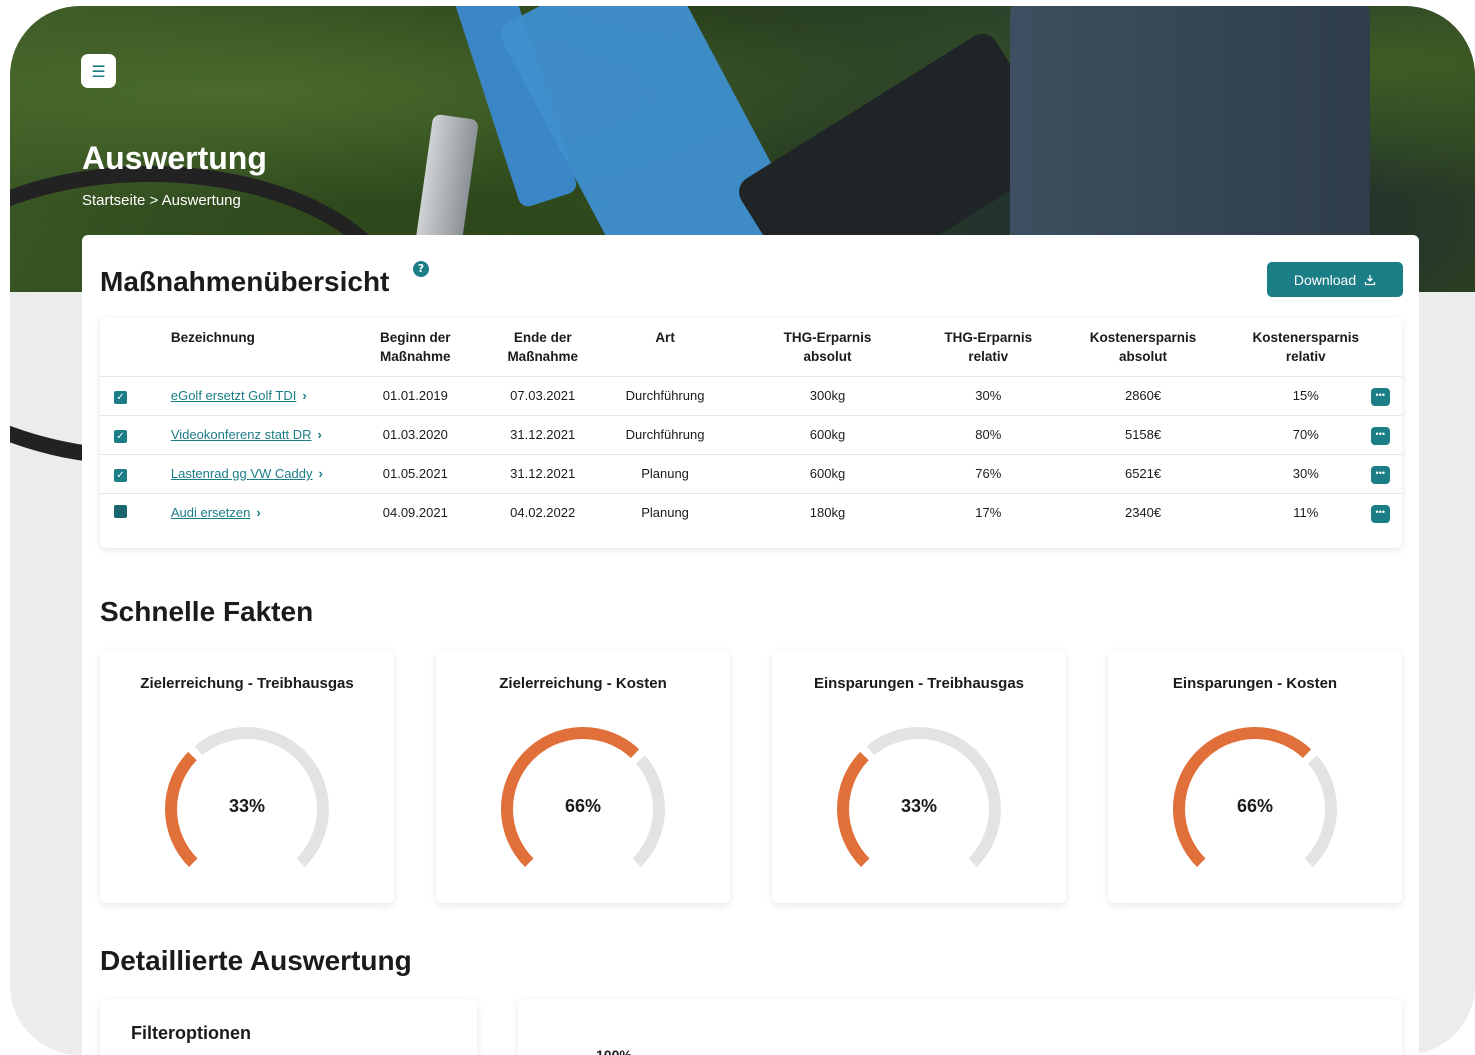 This screenshot has width=1475, height=1055. What do you see at coordinates (988, 434) in the screenshot?
I see `cell-thg-rel: 80%` at bounding box center [988, 434].